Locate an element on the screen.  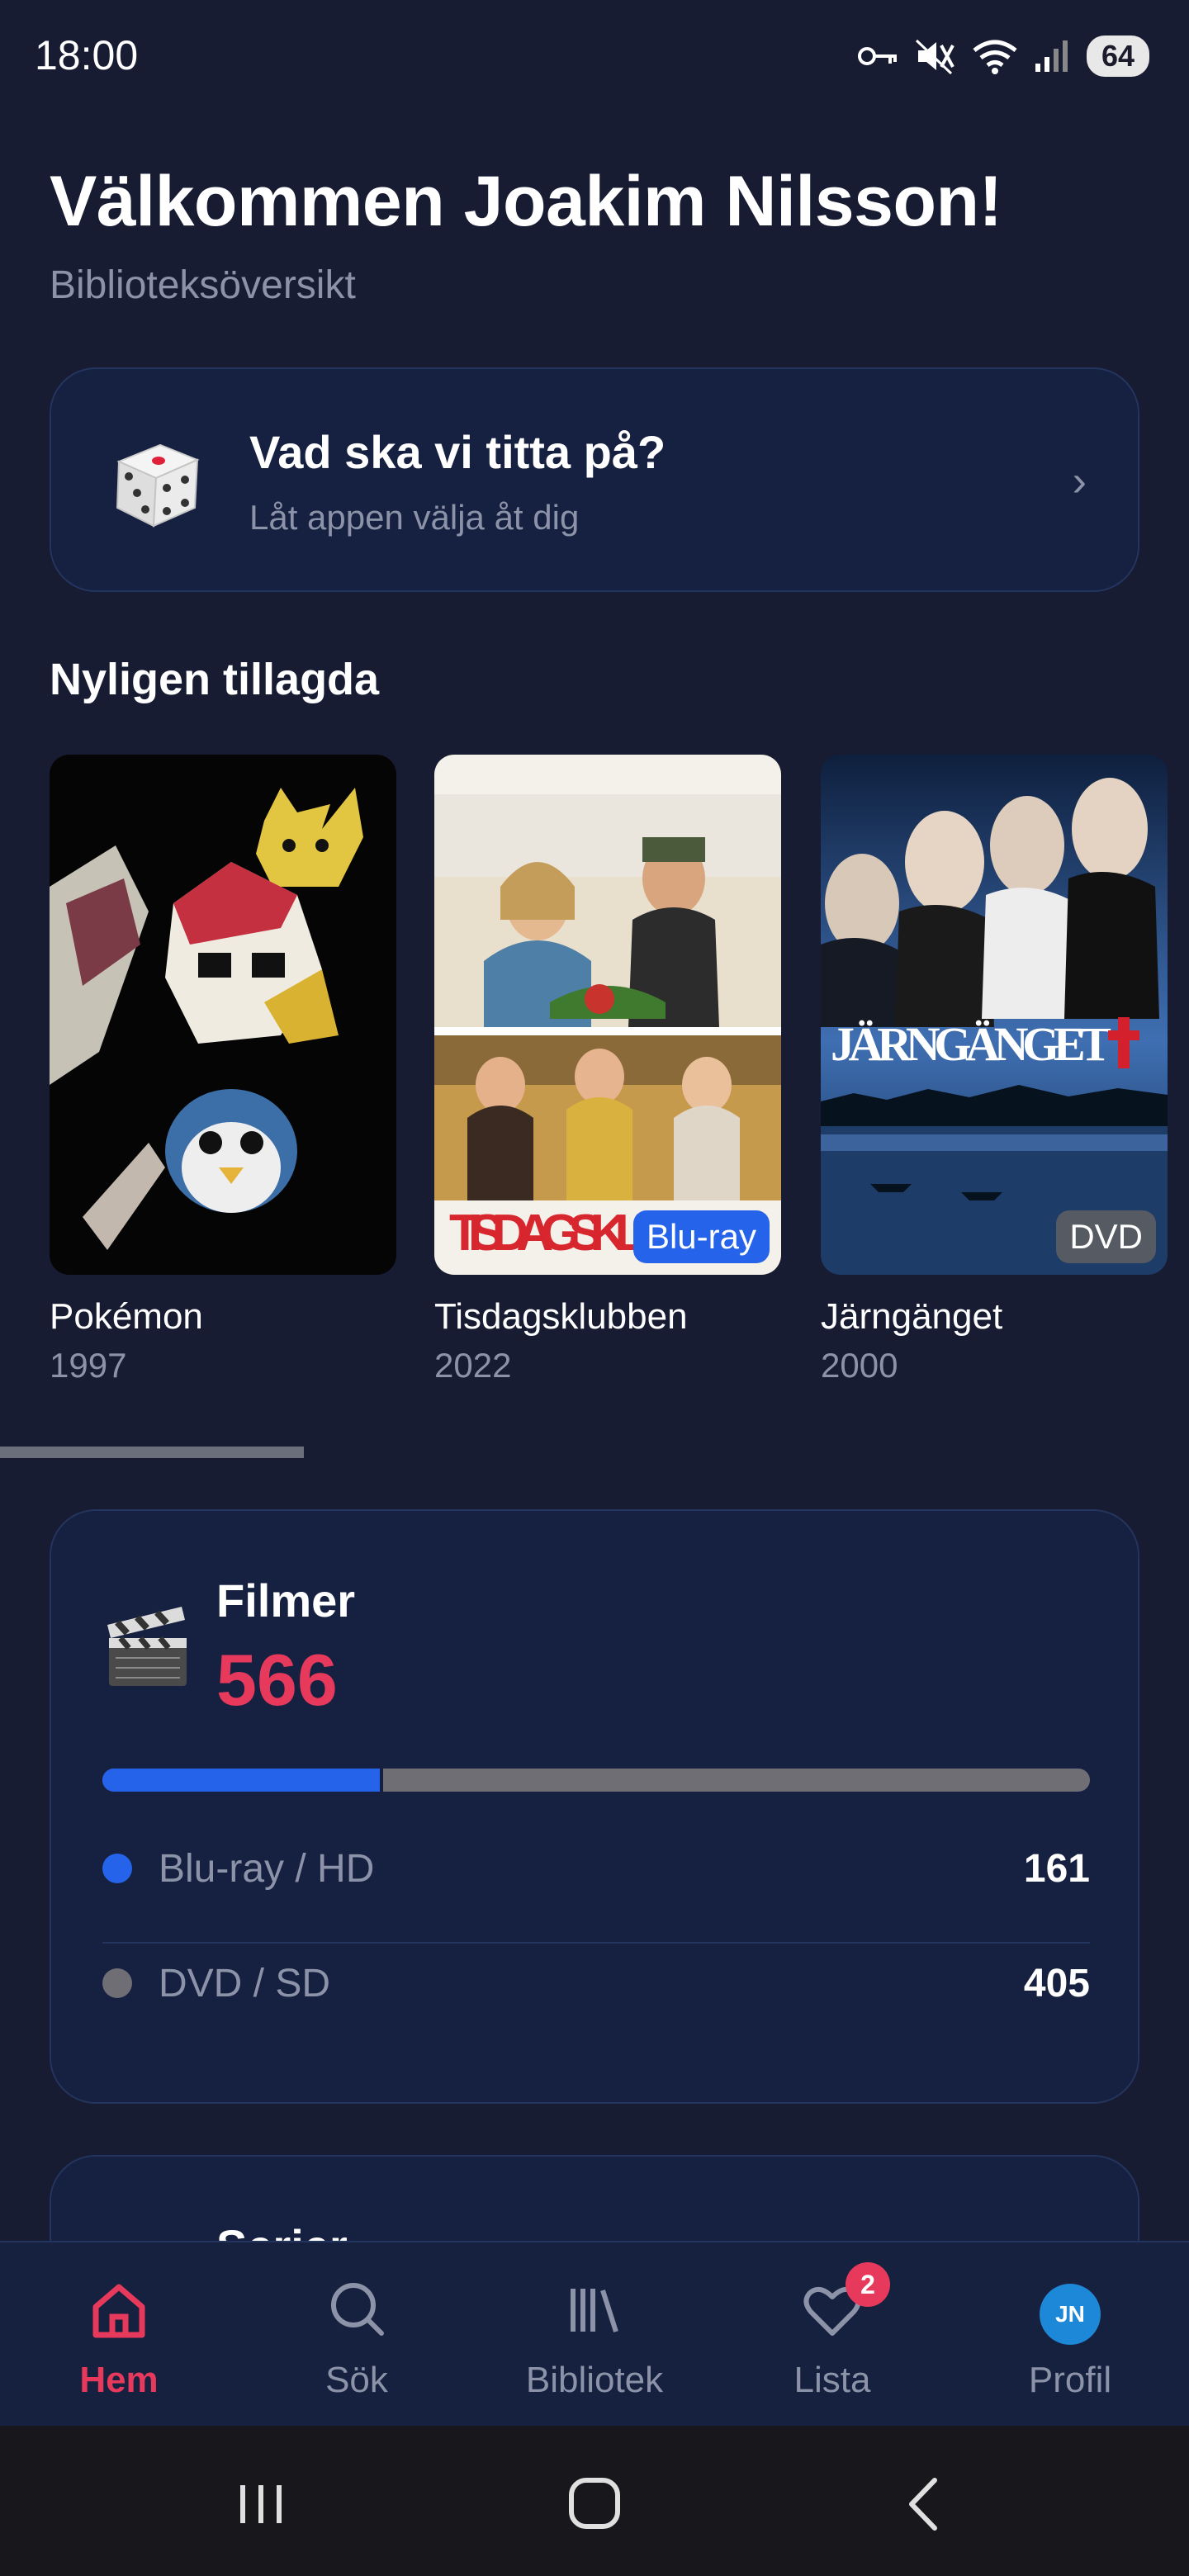
status-icons: 64 is located at coordinates (1003, 56).